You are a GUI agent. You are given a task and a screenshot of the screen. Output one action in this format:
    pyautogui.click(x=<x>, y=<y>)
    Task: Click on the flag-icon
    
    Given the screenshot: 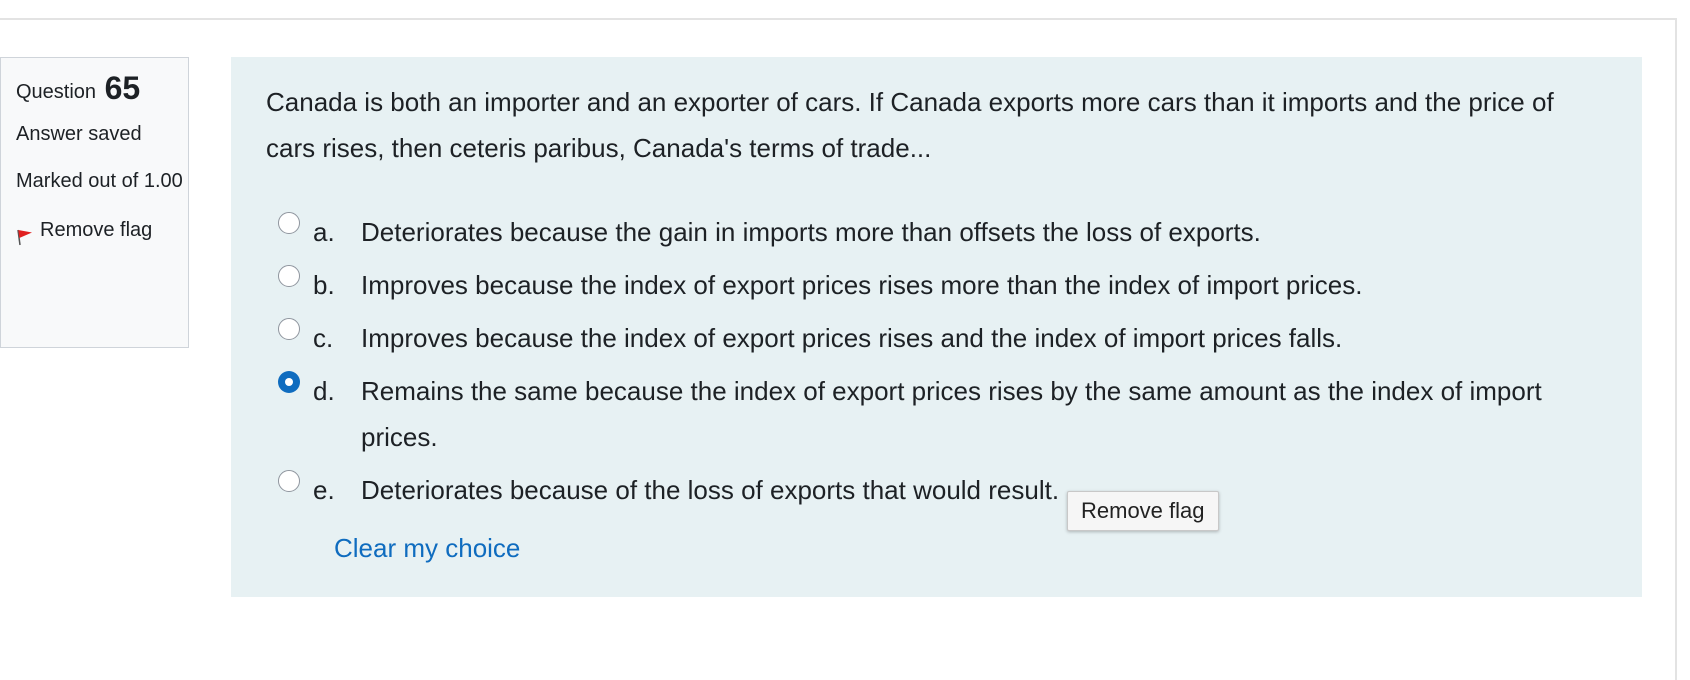 What is the action you would take?
    pyautogui.click(x=24, y=237)
    